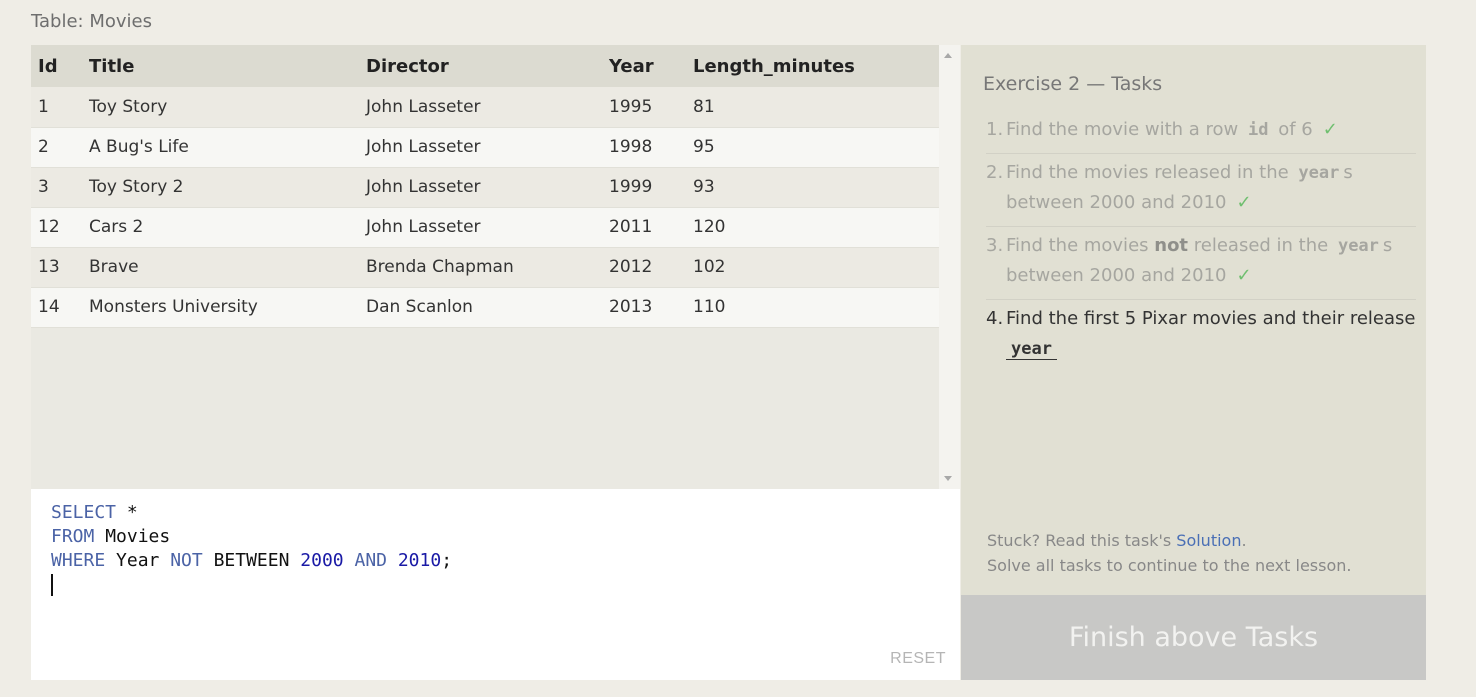 The height and width of the screenshot is (697, 1476). What do you see at coordinates (704, 187) in the screenshot?
I see `cell-length: 93` at bounding box center [704, 187].